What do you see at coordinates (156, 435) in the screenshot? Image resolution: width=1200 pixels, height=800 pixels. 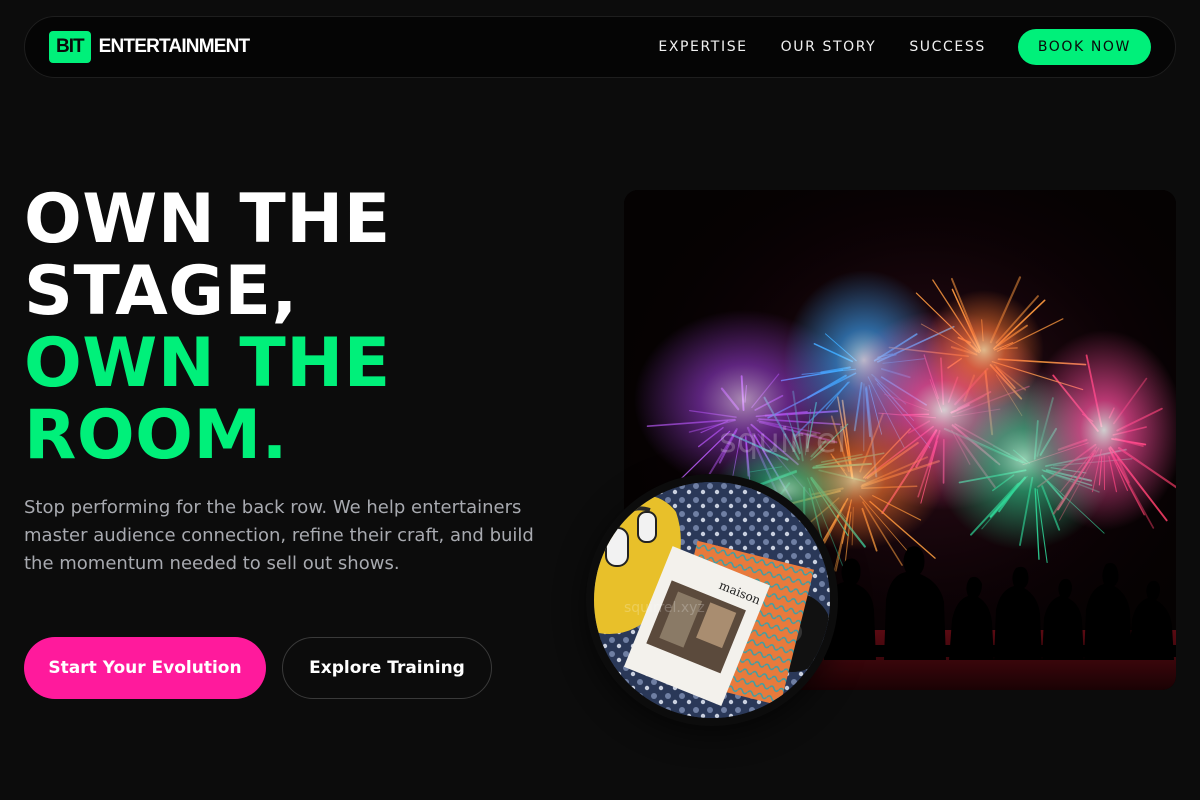 I see `headline-line-4: ROOM.` at bounding box center [156, 435].